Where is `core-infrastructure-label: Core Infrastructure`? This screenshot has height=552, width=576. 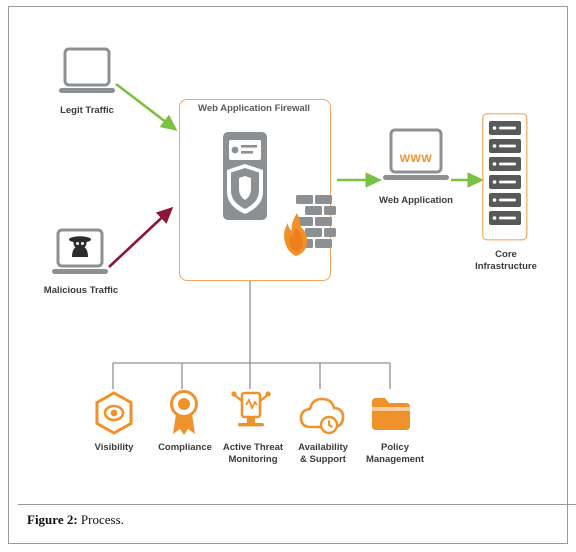
core-infrastructure-label: Core Infrastructure is located at coordinates (506, 261).